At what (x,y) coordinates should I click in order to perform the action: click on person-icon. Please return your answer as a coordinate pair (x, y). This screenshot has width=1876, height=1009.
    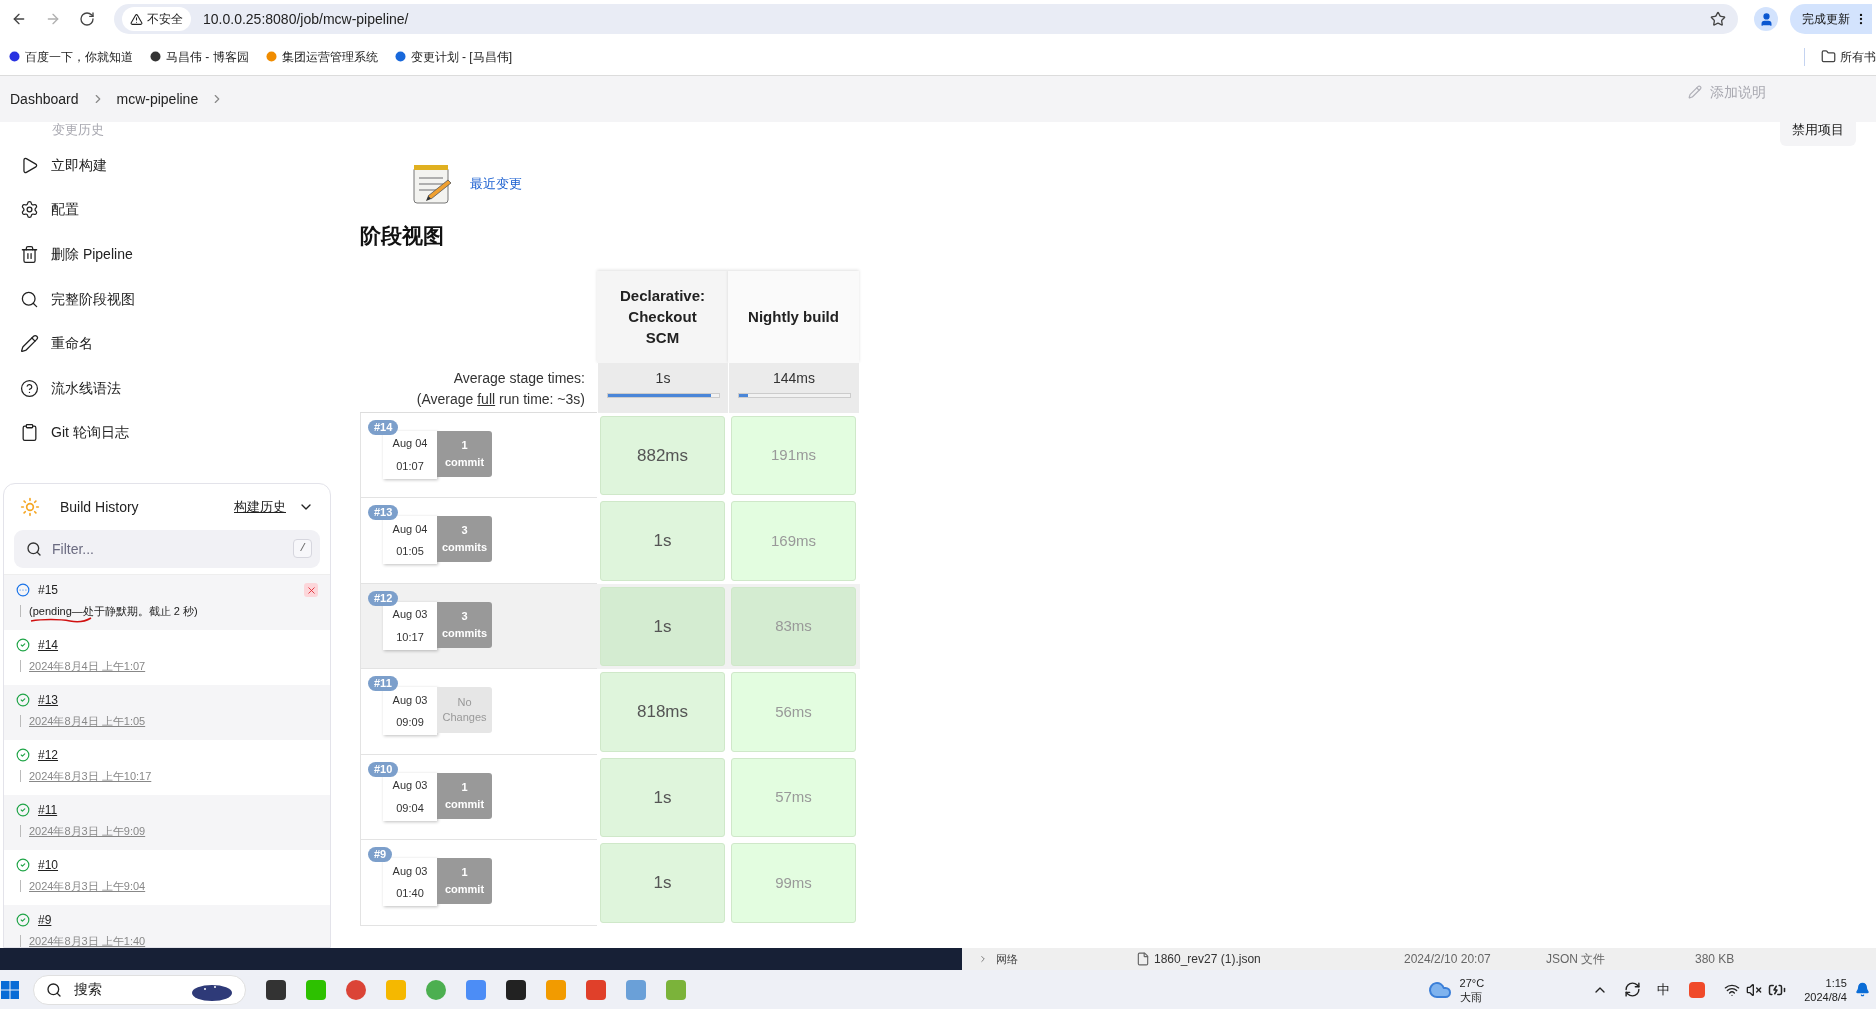
    Looking at the image, I should click on (1766, 19).